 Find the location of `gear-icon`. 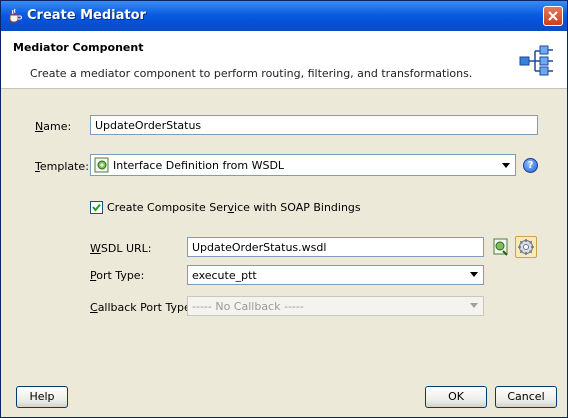

gear-icon is located at coordinates (526, 247).